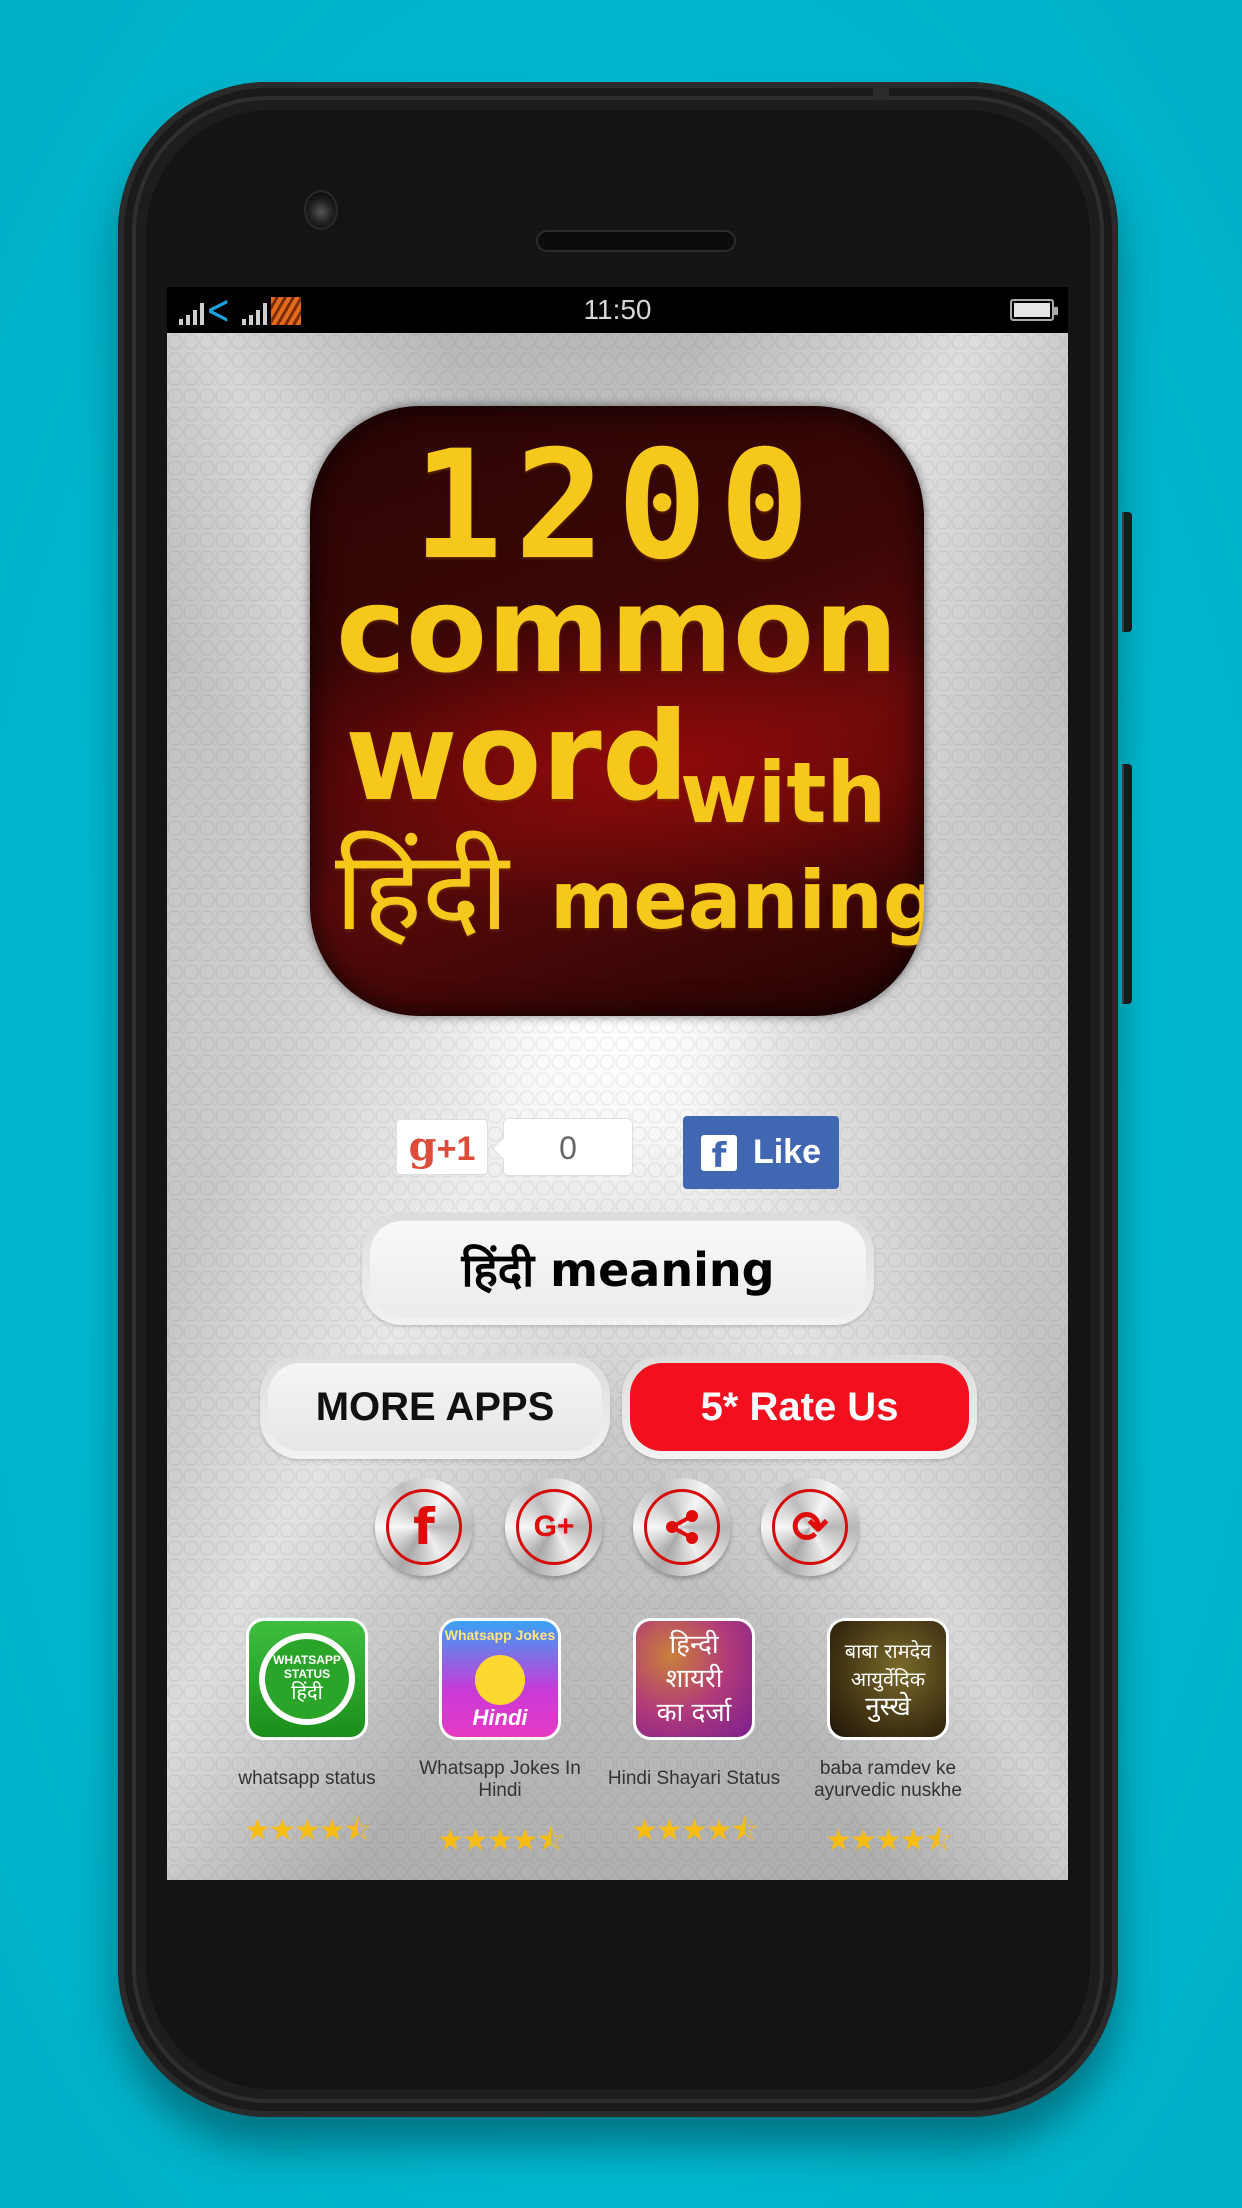 Image resolution: width=1242 pixels, height=2208 pixels. What do you see at coordinates (307, 1674) in the screenshot?
I see `icon-text: STATUS` at bounding box center [307, 1674].